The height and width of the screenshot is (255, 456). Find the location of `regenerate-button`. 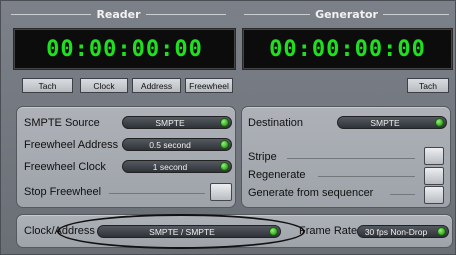

regenerate-button is located at coordinates (434, 176).